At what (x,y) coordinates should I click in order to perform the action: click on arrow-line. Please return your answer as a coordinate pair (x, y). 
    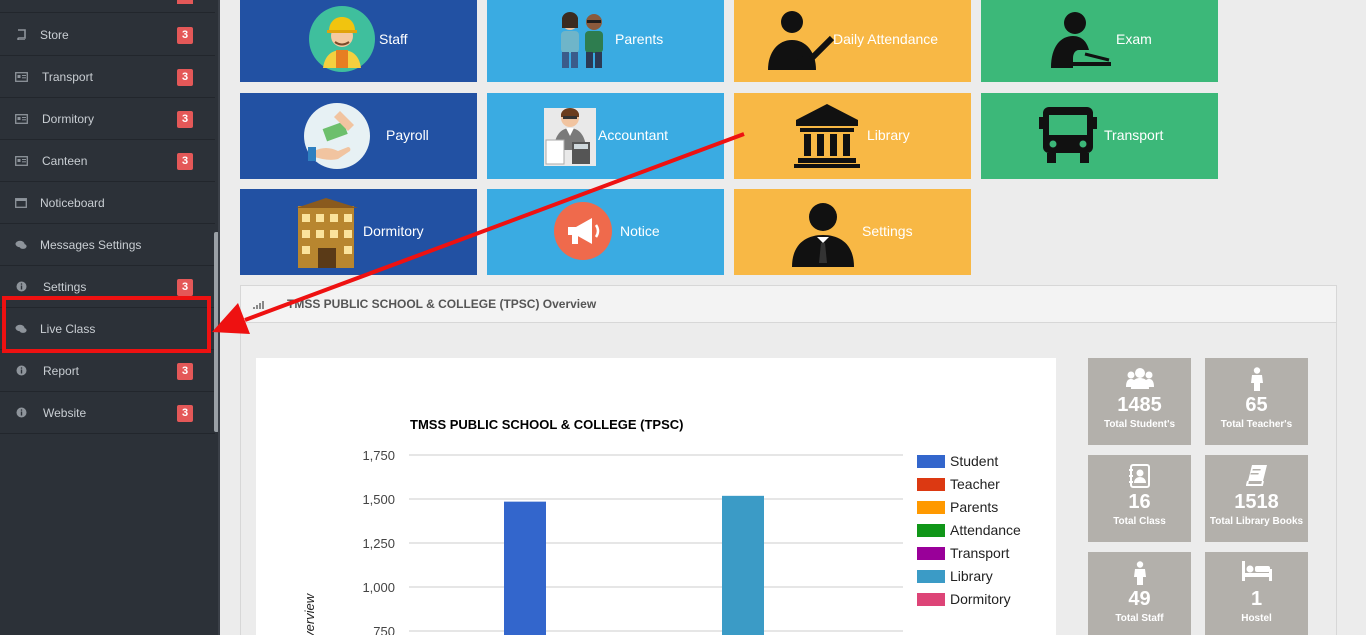
    Looking at the image, I should click on (494, 227).